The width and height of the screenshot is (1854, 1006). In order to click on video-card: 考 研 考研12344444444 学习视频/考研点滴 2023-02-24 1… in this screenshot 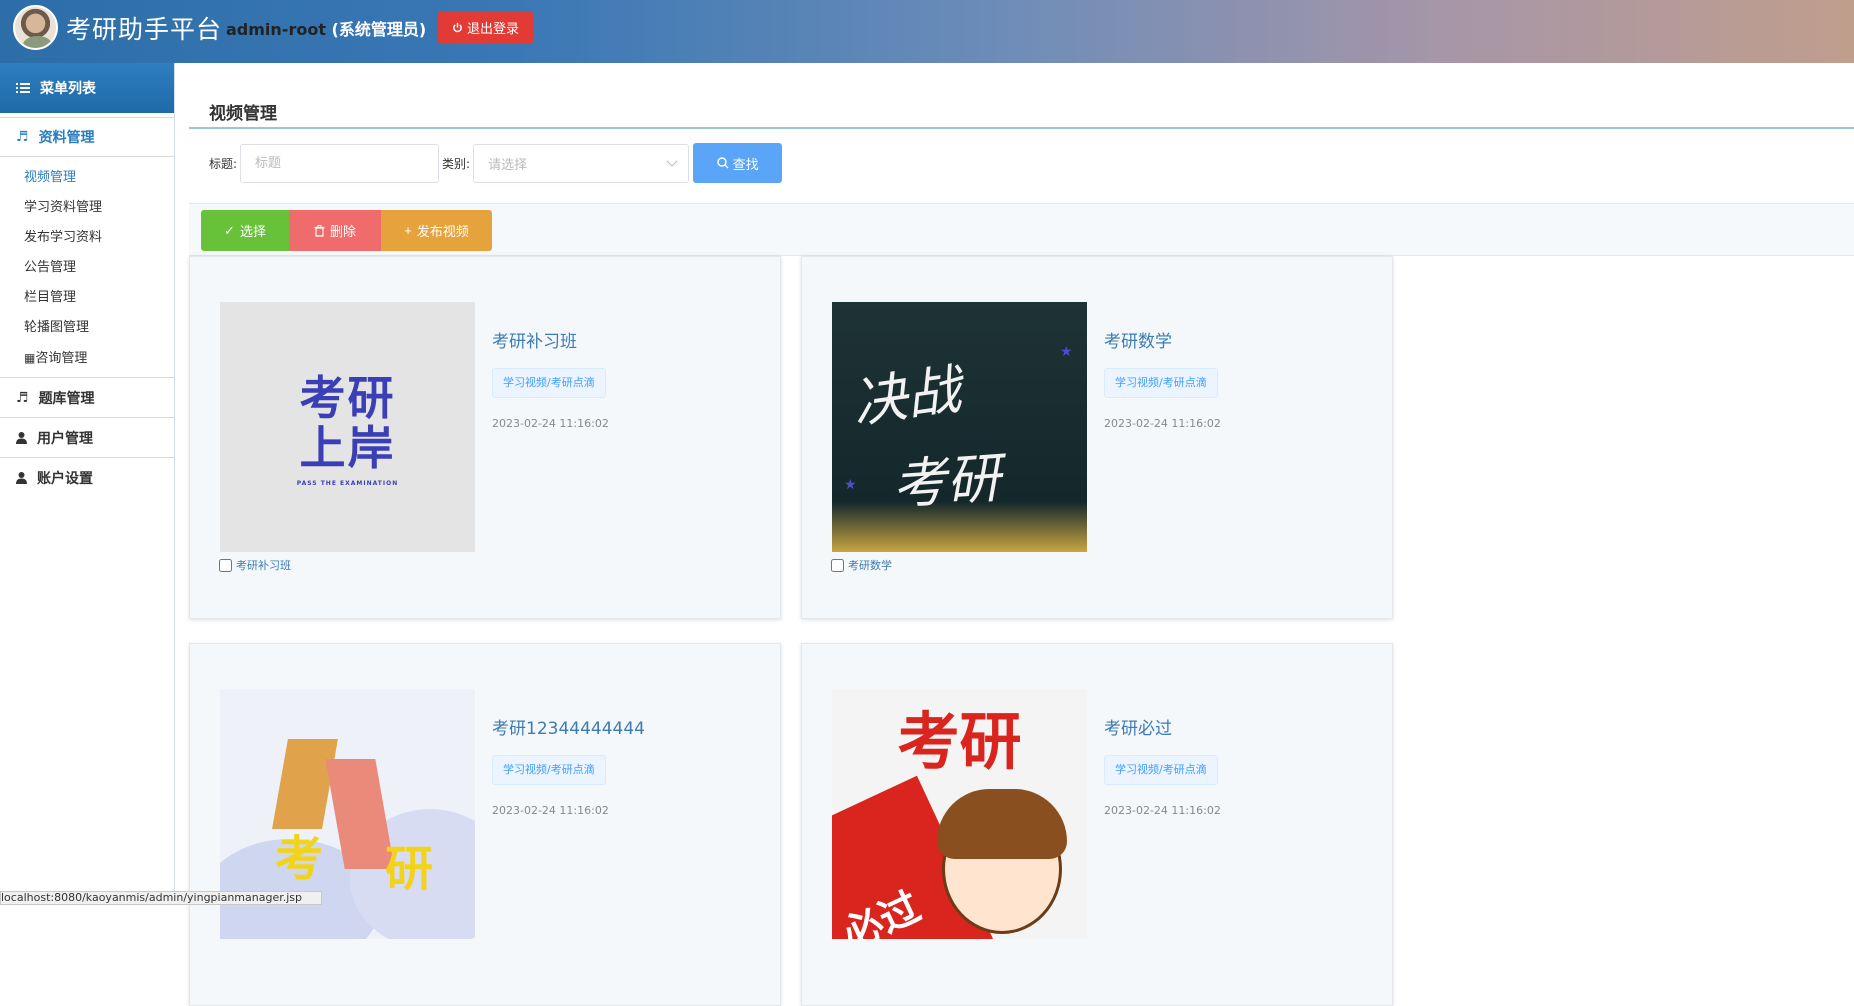, I will do `click(485, 824)`.